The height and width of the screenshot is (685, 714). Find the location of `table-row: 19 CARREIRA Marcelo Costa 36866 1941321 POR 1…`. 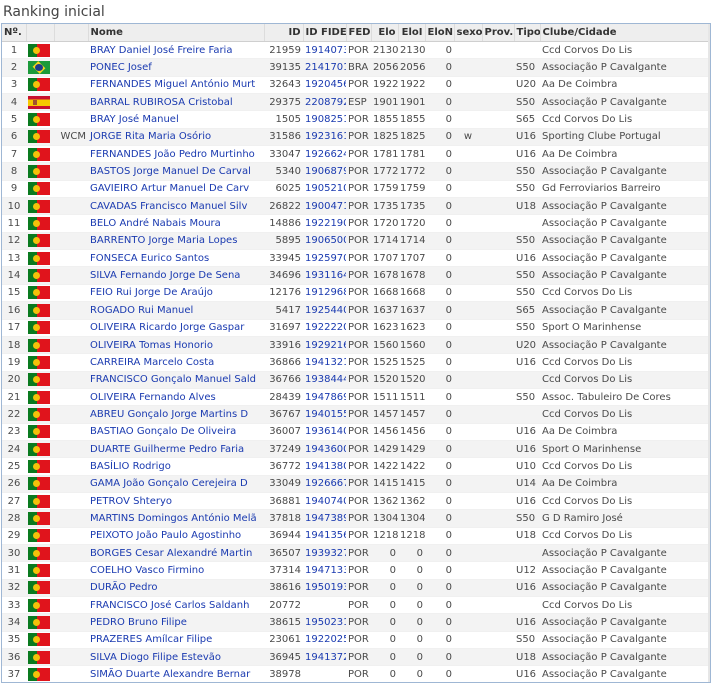

table-row: 19 CARREIRA Marcelo Costa 36866 1941321 POR 1… is located at coordinates (356, 362).